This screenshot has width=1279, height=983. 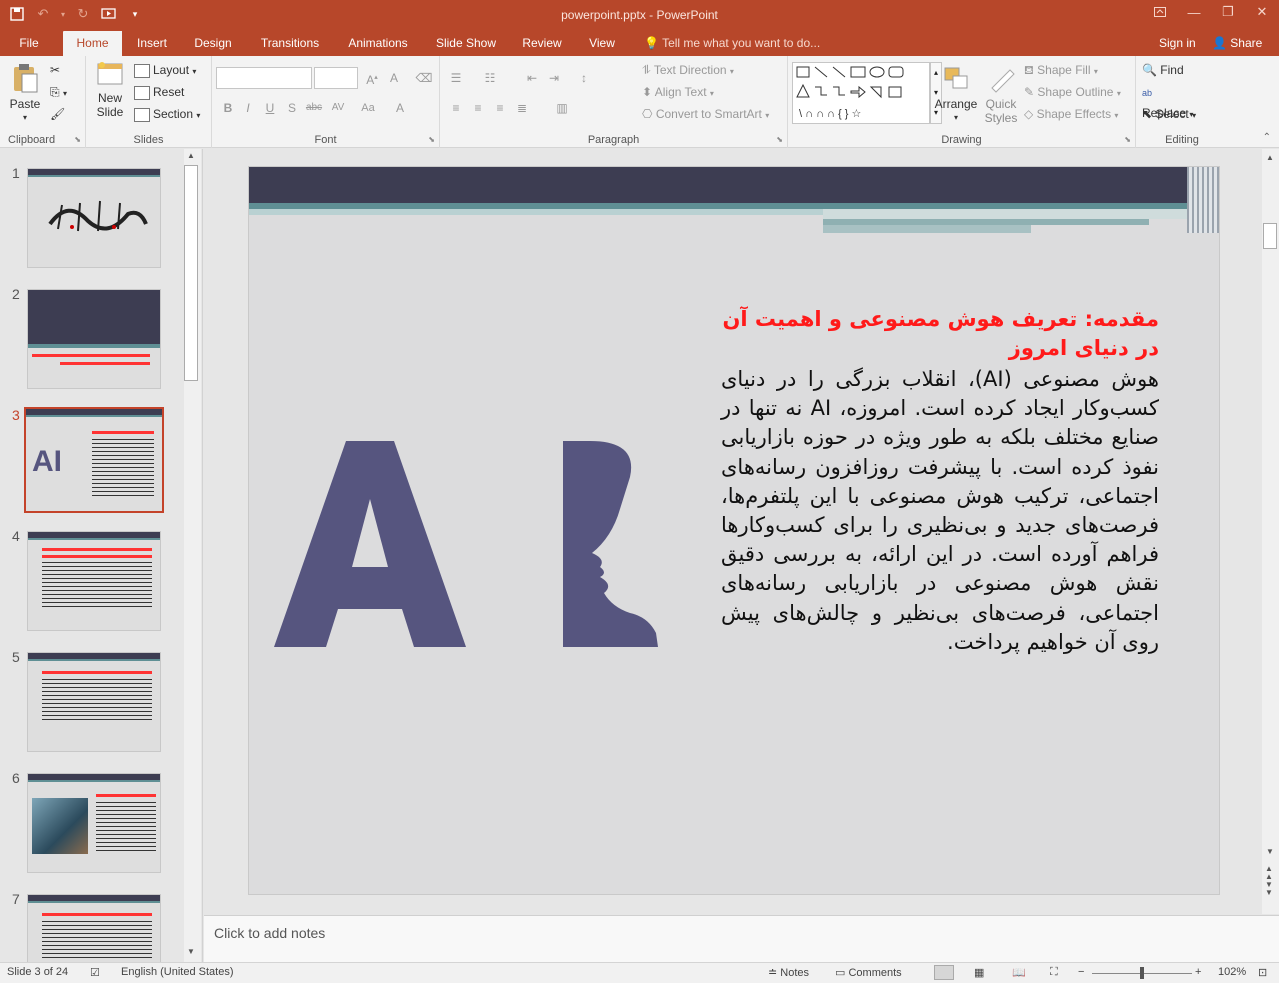 I want to click on cut-button: ✂, so click(x=55, y=70).